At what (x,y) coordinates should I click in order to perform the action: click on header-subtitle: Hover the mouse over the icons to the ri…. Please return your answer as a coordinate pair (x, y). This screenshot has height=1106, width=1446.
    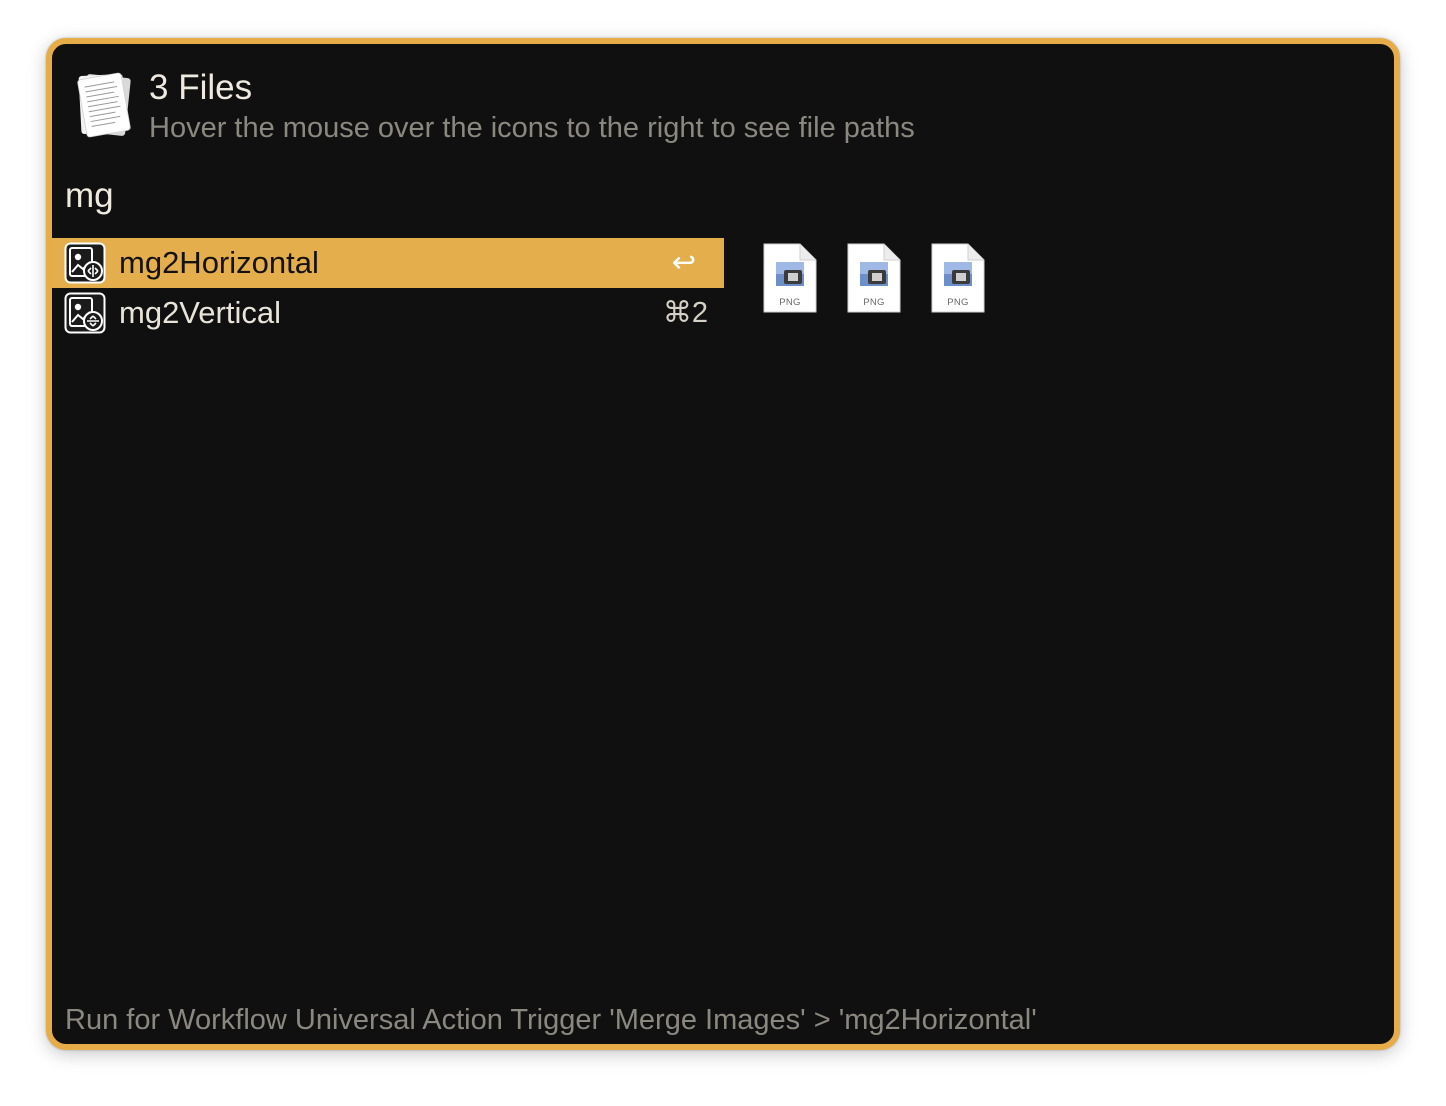
    Looking at the image, I should click on (532, 128).